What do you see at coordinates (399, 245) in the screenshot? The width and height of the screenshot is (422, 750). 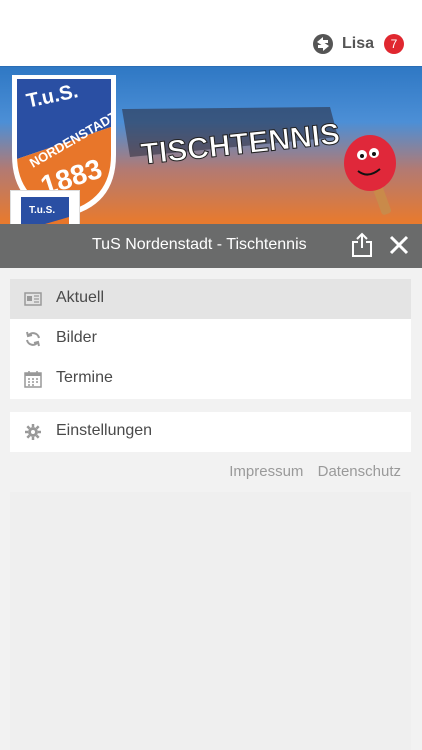 I see `close-icon` at bounding box center [399, 245].